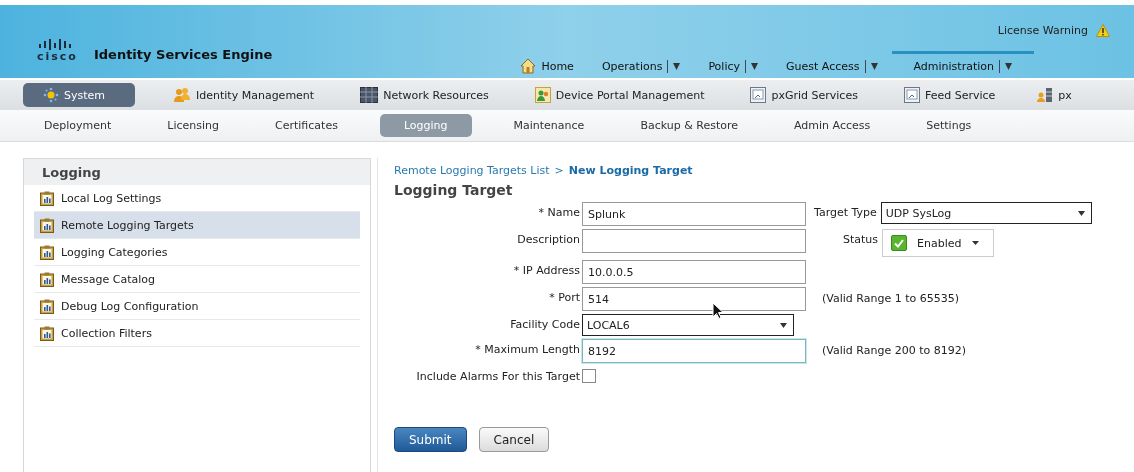 The height and width of the screenshot is (472, 1134). Describe the element at coordinates (430, 439) in the screenshot. I see `submit-button: Submit` at that location.